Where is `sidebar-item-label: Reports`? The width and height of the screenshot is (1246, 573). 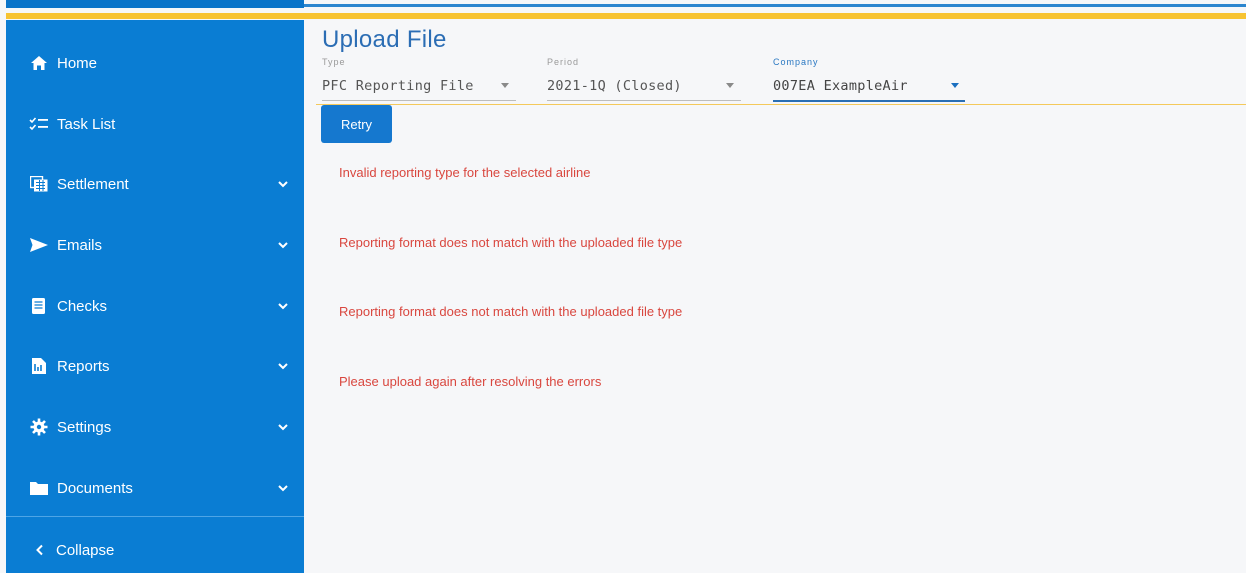
sidebar-item-label: Reports is located at coordinates (83, 366).